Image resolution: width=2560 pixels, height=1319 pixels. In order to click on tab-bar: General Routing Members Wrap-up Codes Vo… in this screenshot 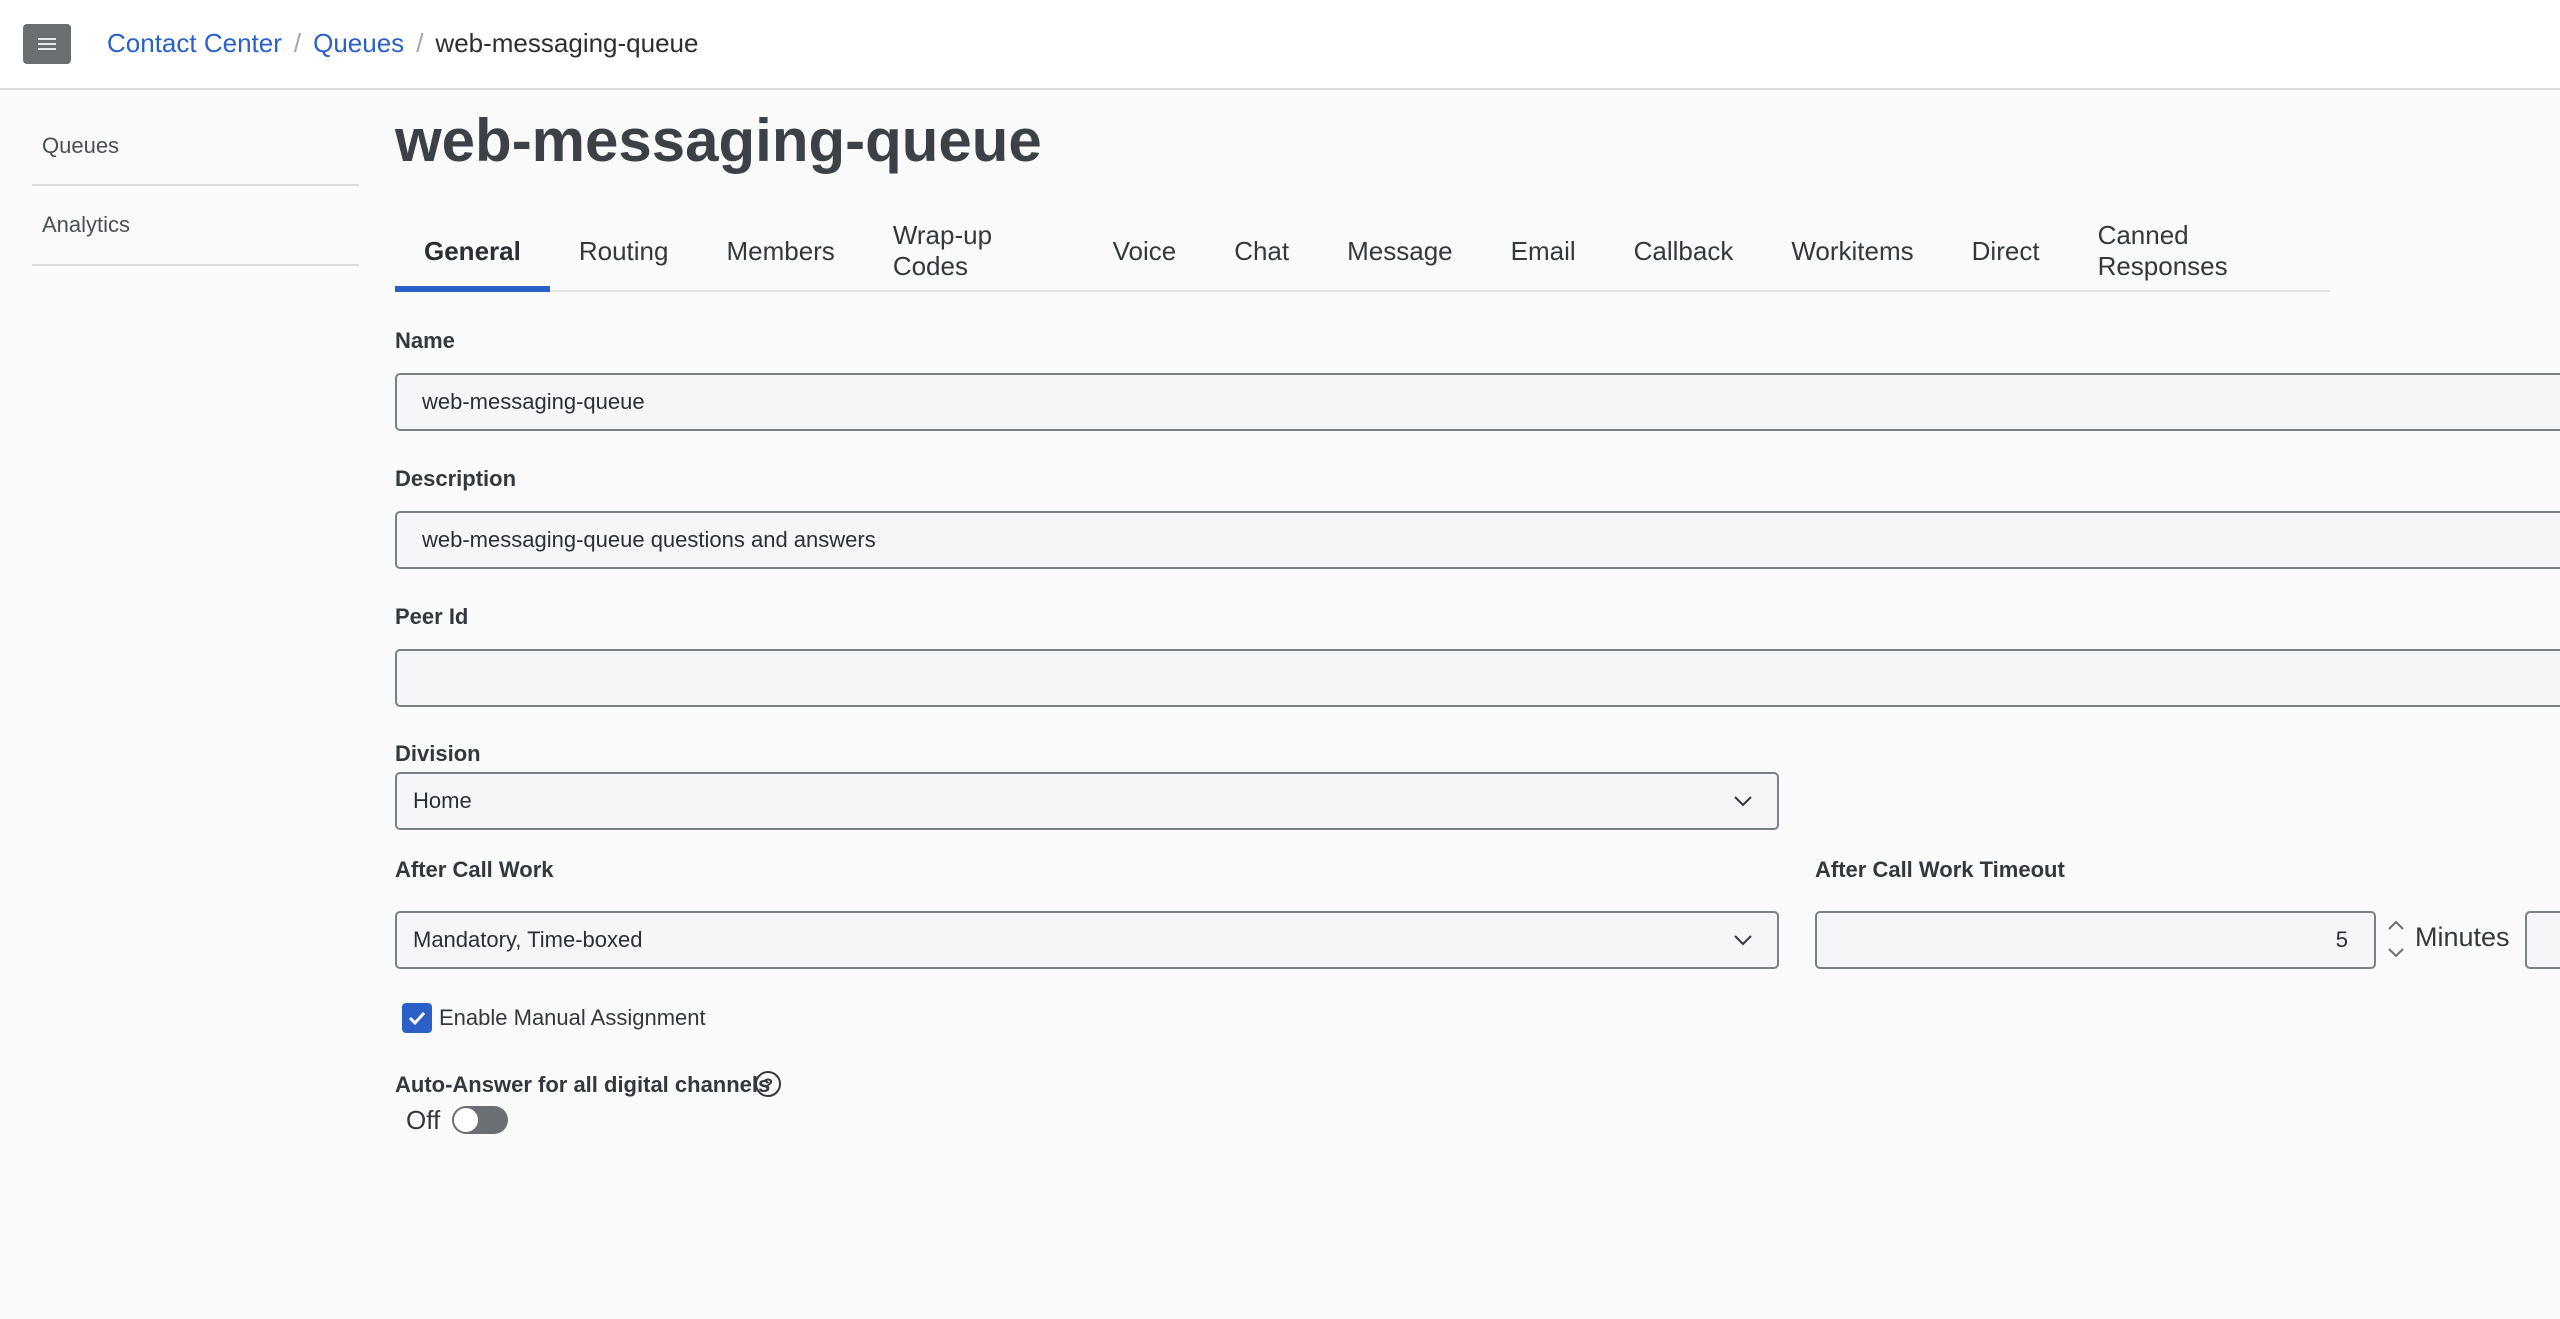, I will do `click(1362, 255)`.